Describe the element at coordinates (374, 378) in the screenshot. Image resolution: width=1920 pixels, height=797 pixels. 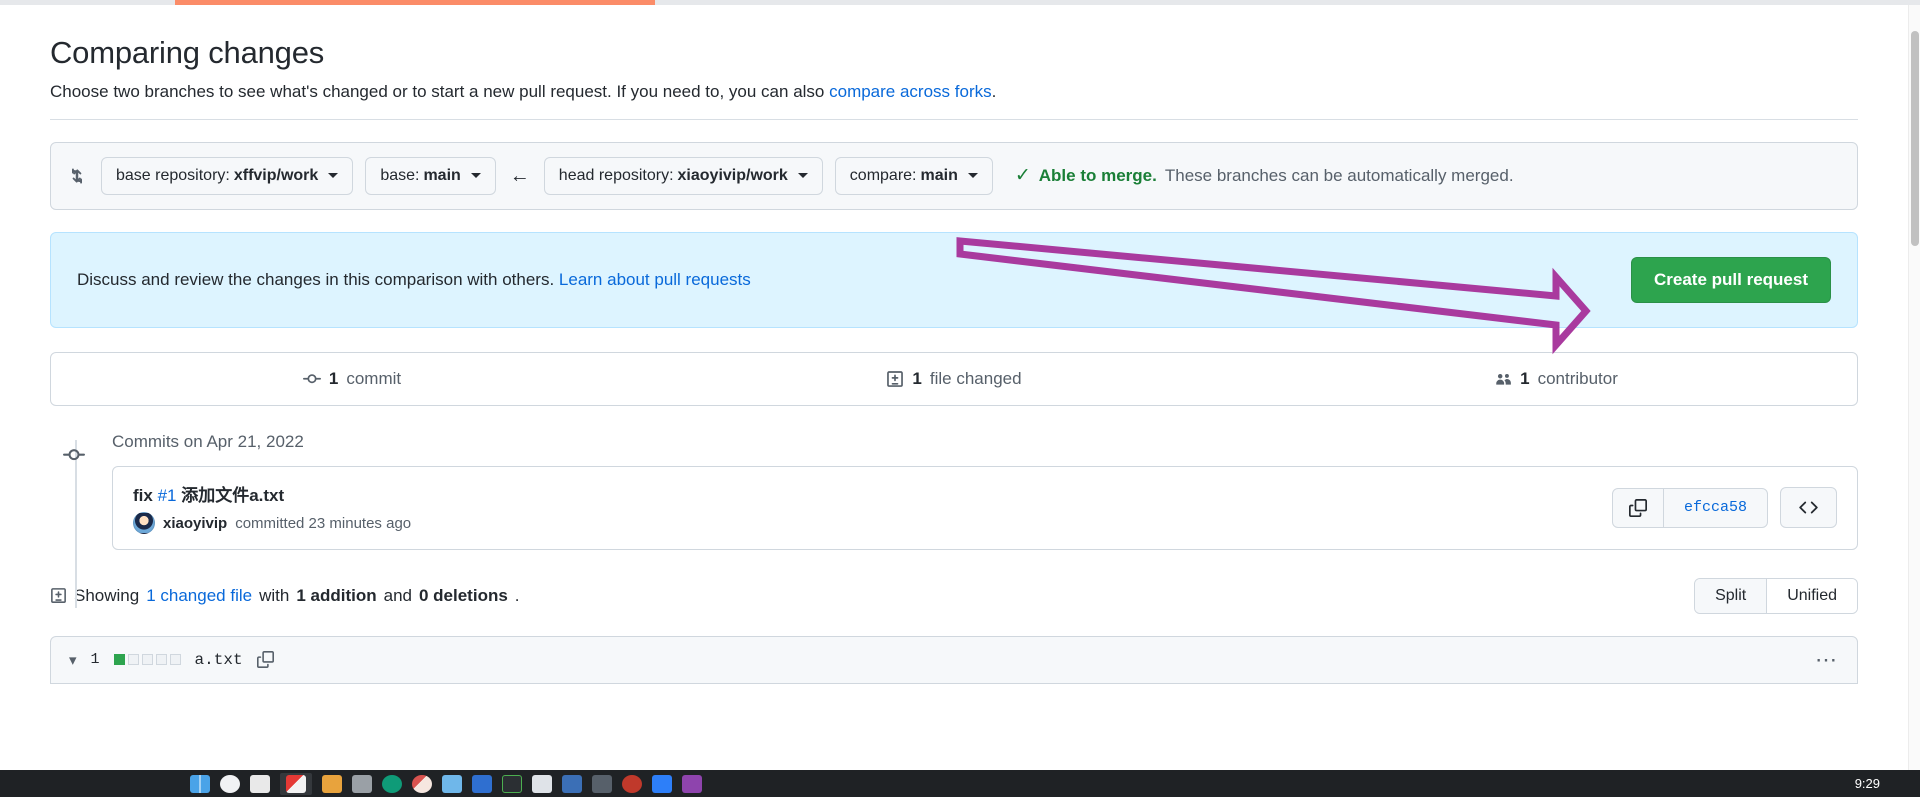
I see `stat-commits-label: commit` at that location.